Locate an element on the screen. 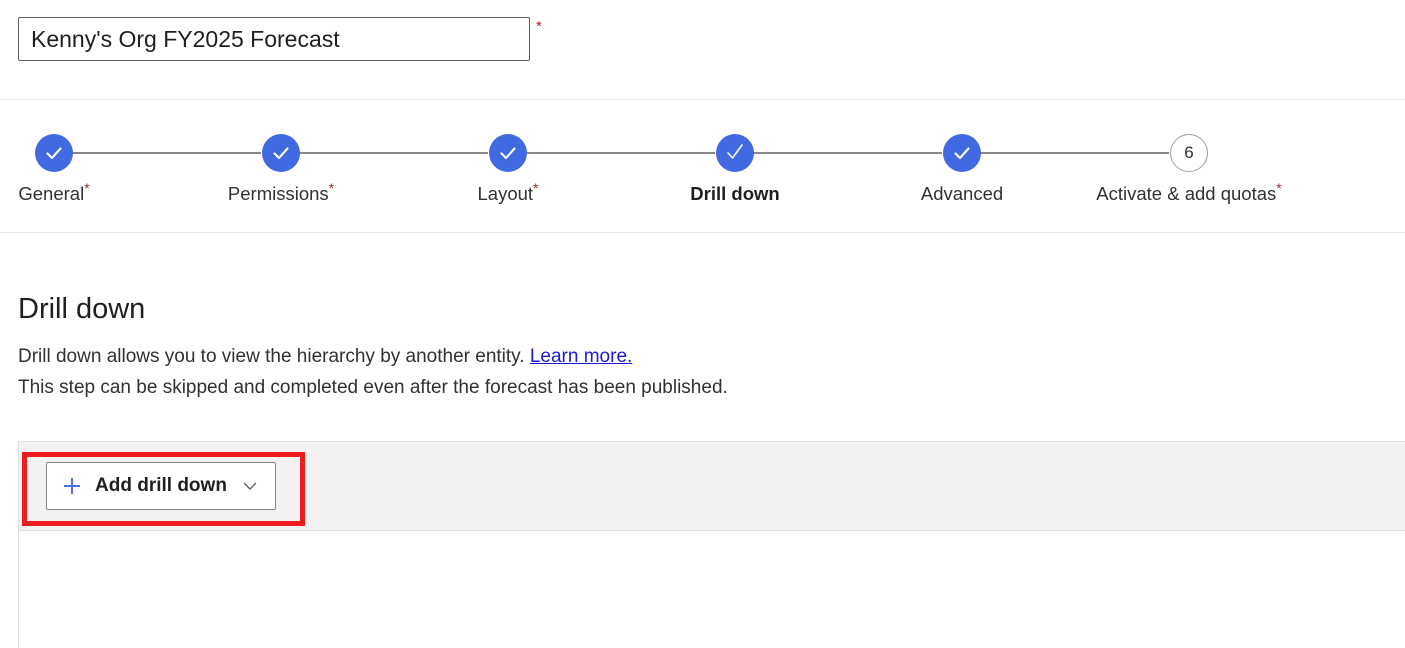  page-title: Drill down is located at coordinates (82, 309).